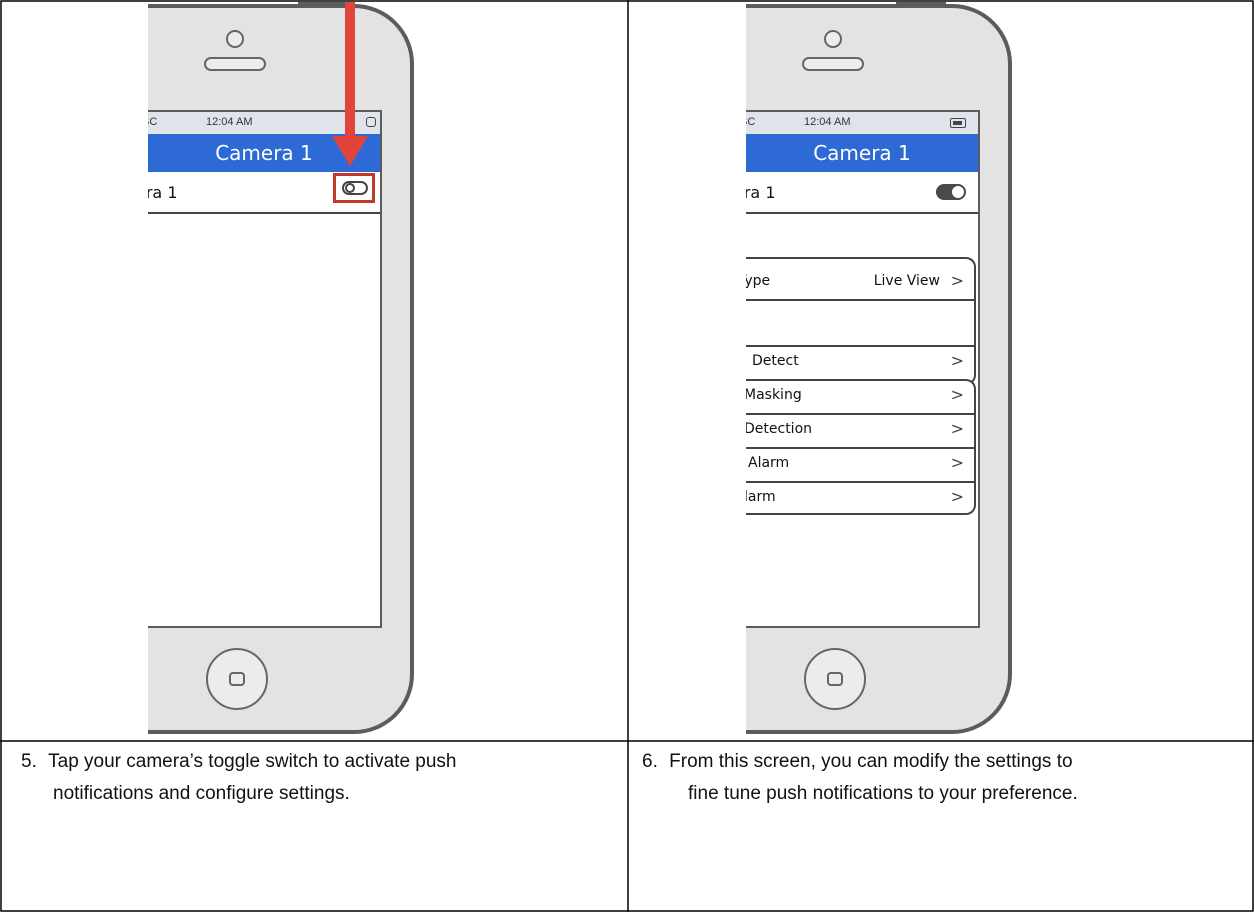  I want to click on status-bar: BC 12:04 AM, so click(862, 123).